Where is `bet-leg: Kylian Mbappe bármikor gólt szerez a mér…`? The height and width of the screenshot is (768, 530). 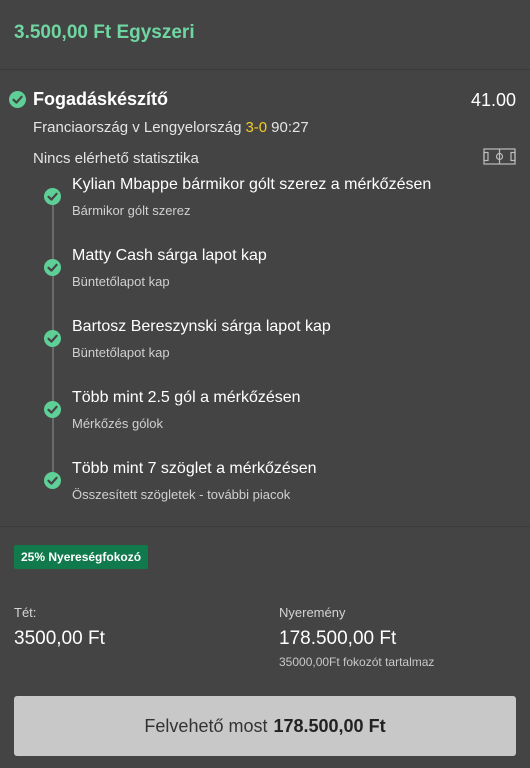 bet-leg: Kylian Mbappe bármikor gólt szerez a mér… is located at coordinates (265, 201).